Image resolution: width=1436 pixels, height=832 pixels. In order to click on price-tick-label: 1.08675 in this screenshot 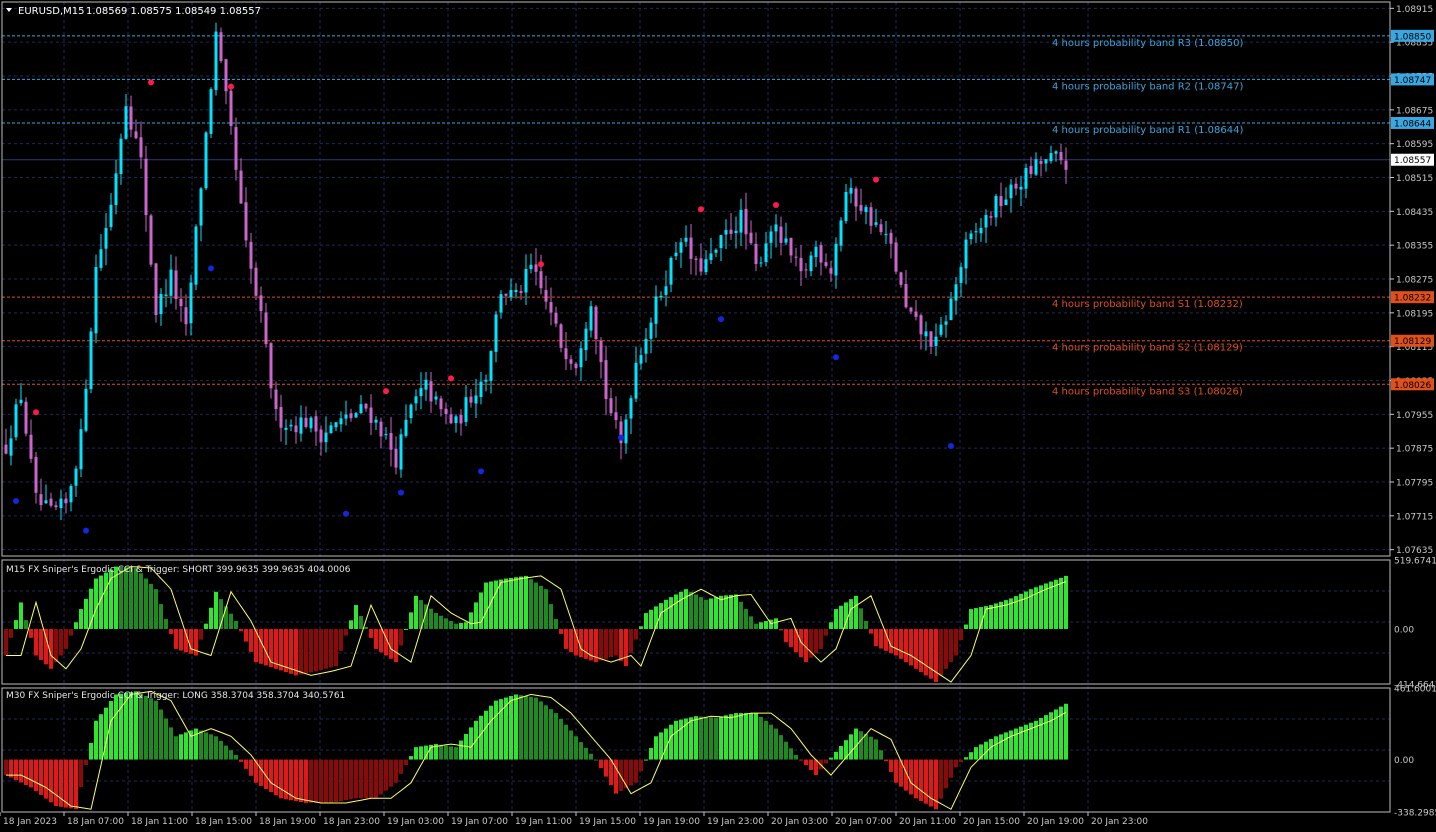, I will do `click(1414, 111)`.